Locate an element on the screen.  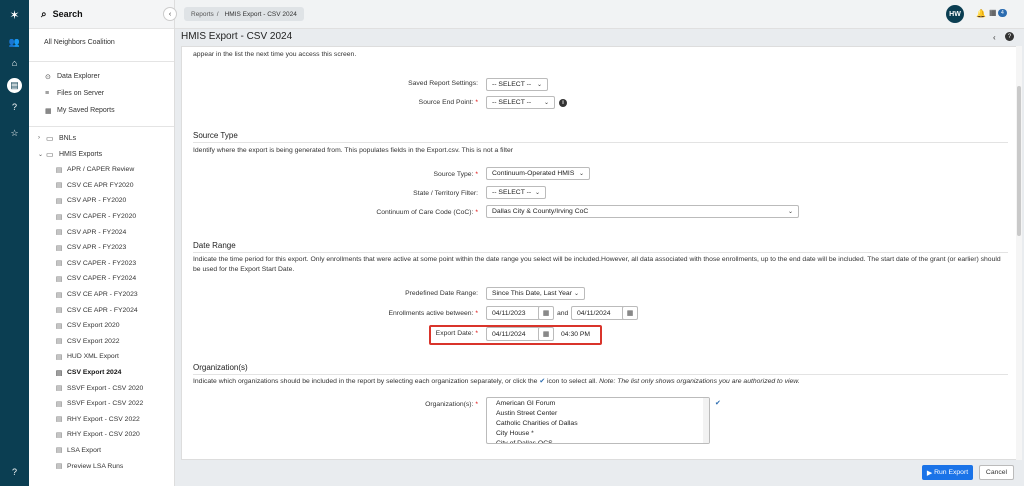
app-logo-icon: ✶ is located at coordinates (14, 15).